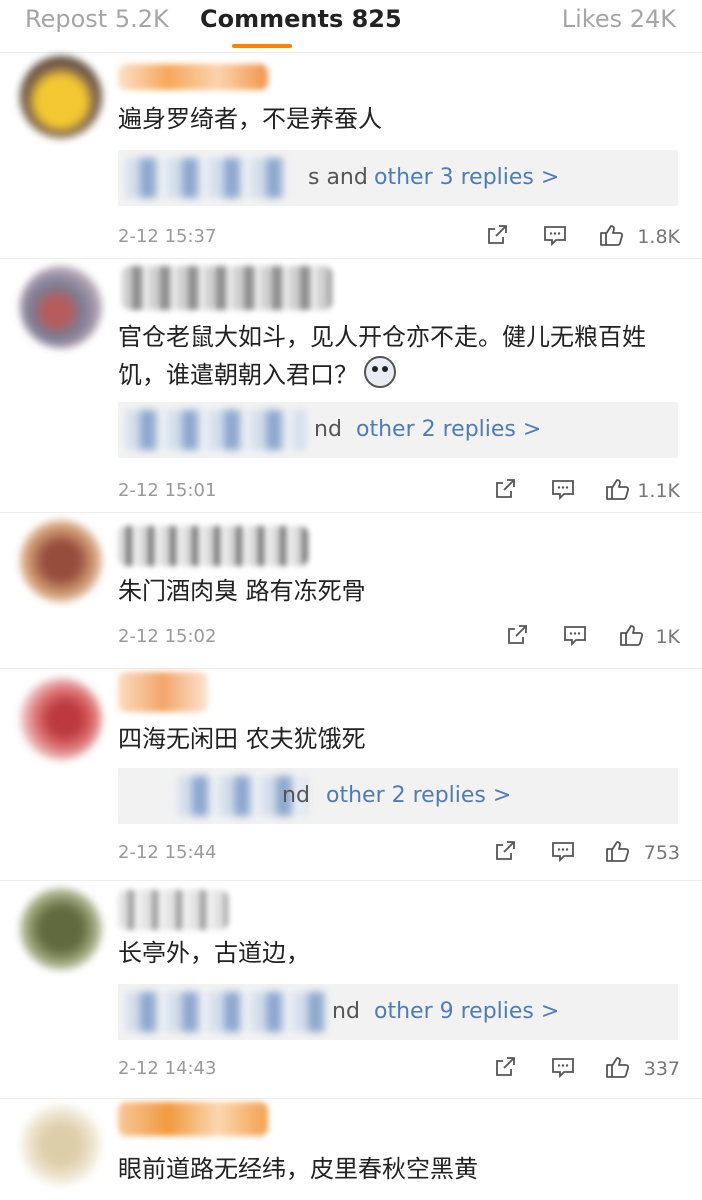 The image size is (702, 1200). Describe the element at coordinates (667, 637) in the screenshot. I see `like-count: 1K` at that location.